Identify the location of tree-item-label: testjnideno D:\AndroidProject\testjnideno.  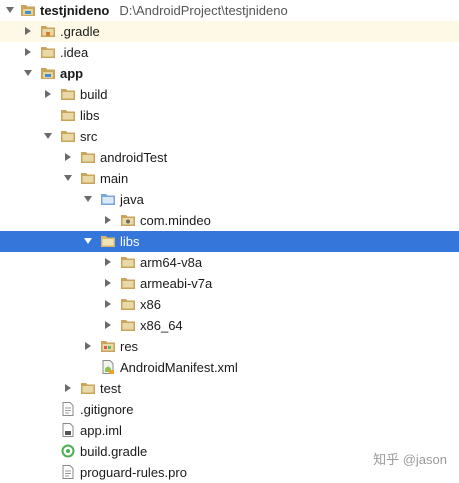
(164, 10).